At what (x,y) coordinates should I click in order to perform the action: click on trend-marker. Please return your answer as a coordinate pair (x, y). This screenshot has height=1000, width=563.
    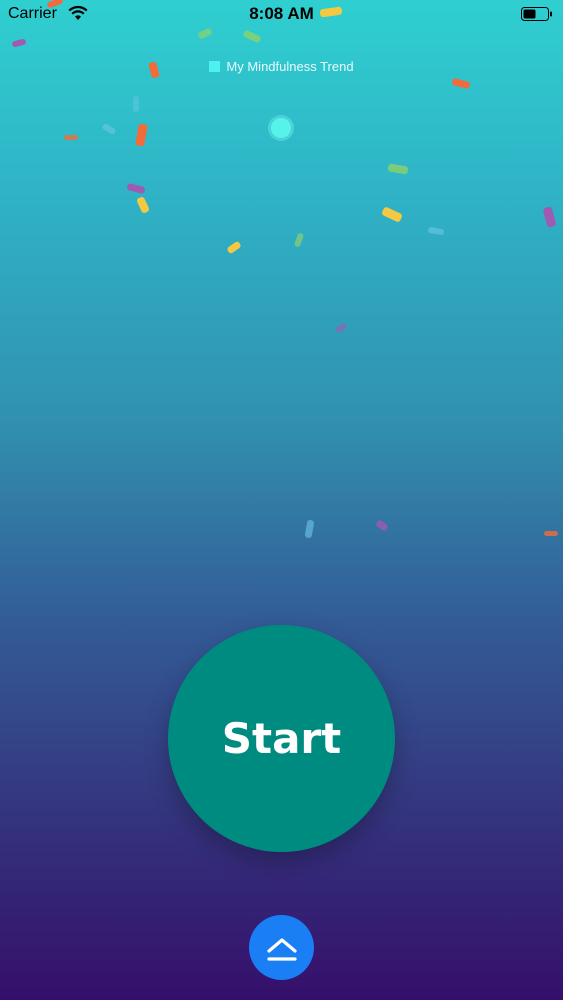
    Looking at the image, I should click on (281, 128).